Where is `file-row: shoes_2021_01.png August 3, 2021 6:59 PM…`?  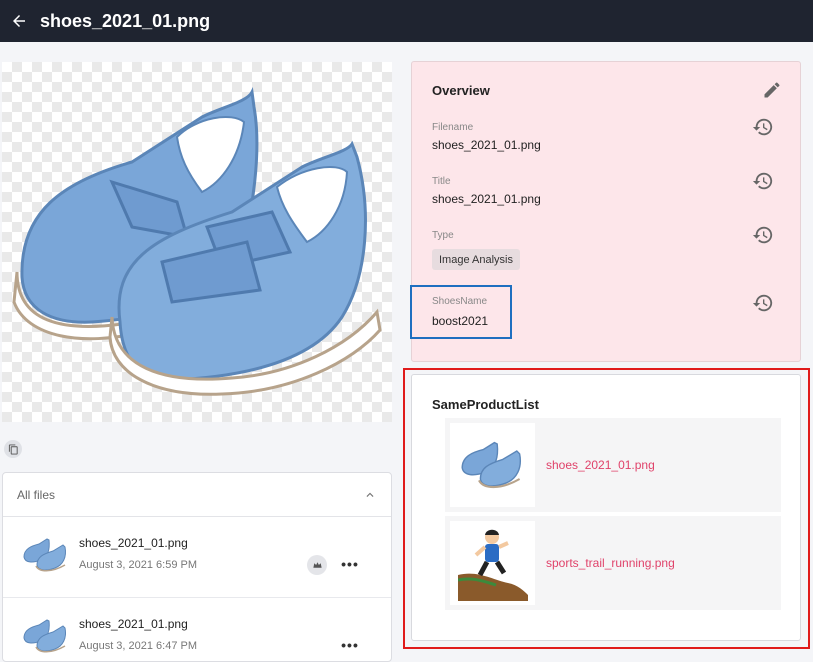
file-row: shoes_2021_01.png August 3, 2021 6:59 PM… is located at coordinates (197, 557).